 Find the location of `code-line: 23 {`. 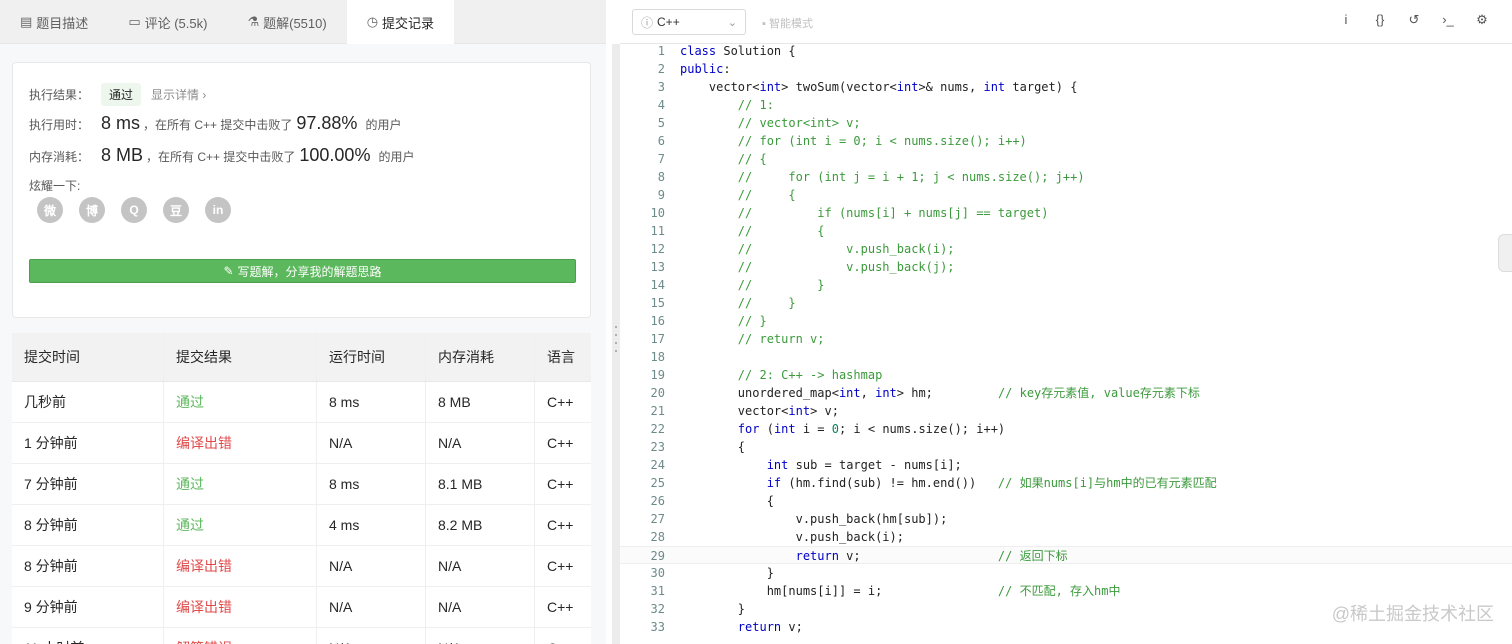

code-line: 23 { is located at coordinates (1066, 447).